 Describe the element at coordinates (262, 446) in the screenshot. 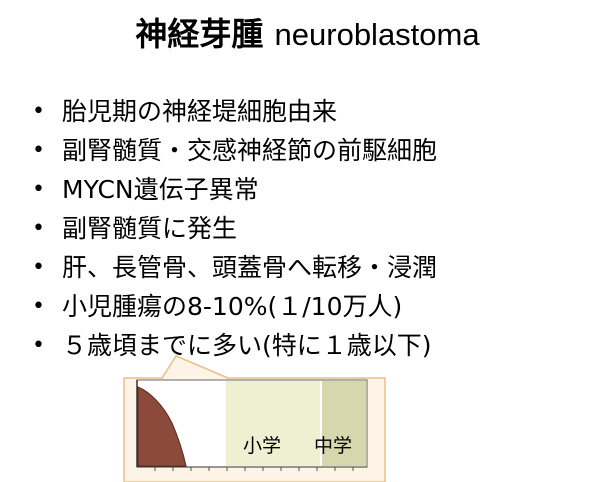

I see `elementary-school-label: 小学` at that location.